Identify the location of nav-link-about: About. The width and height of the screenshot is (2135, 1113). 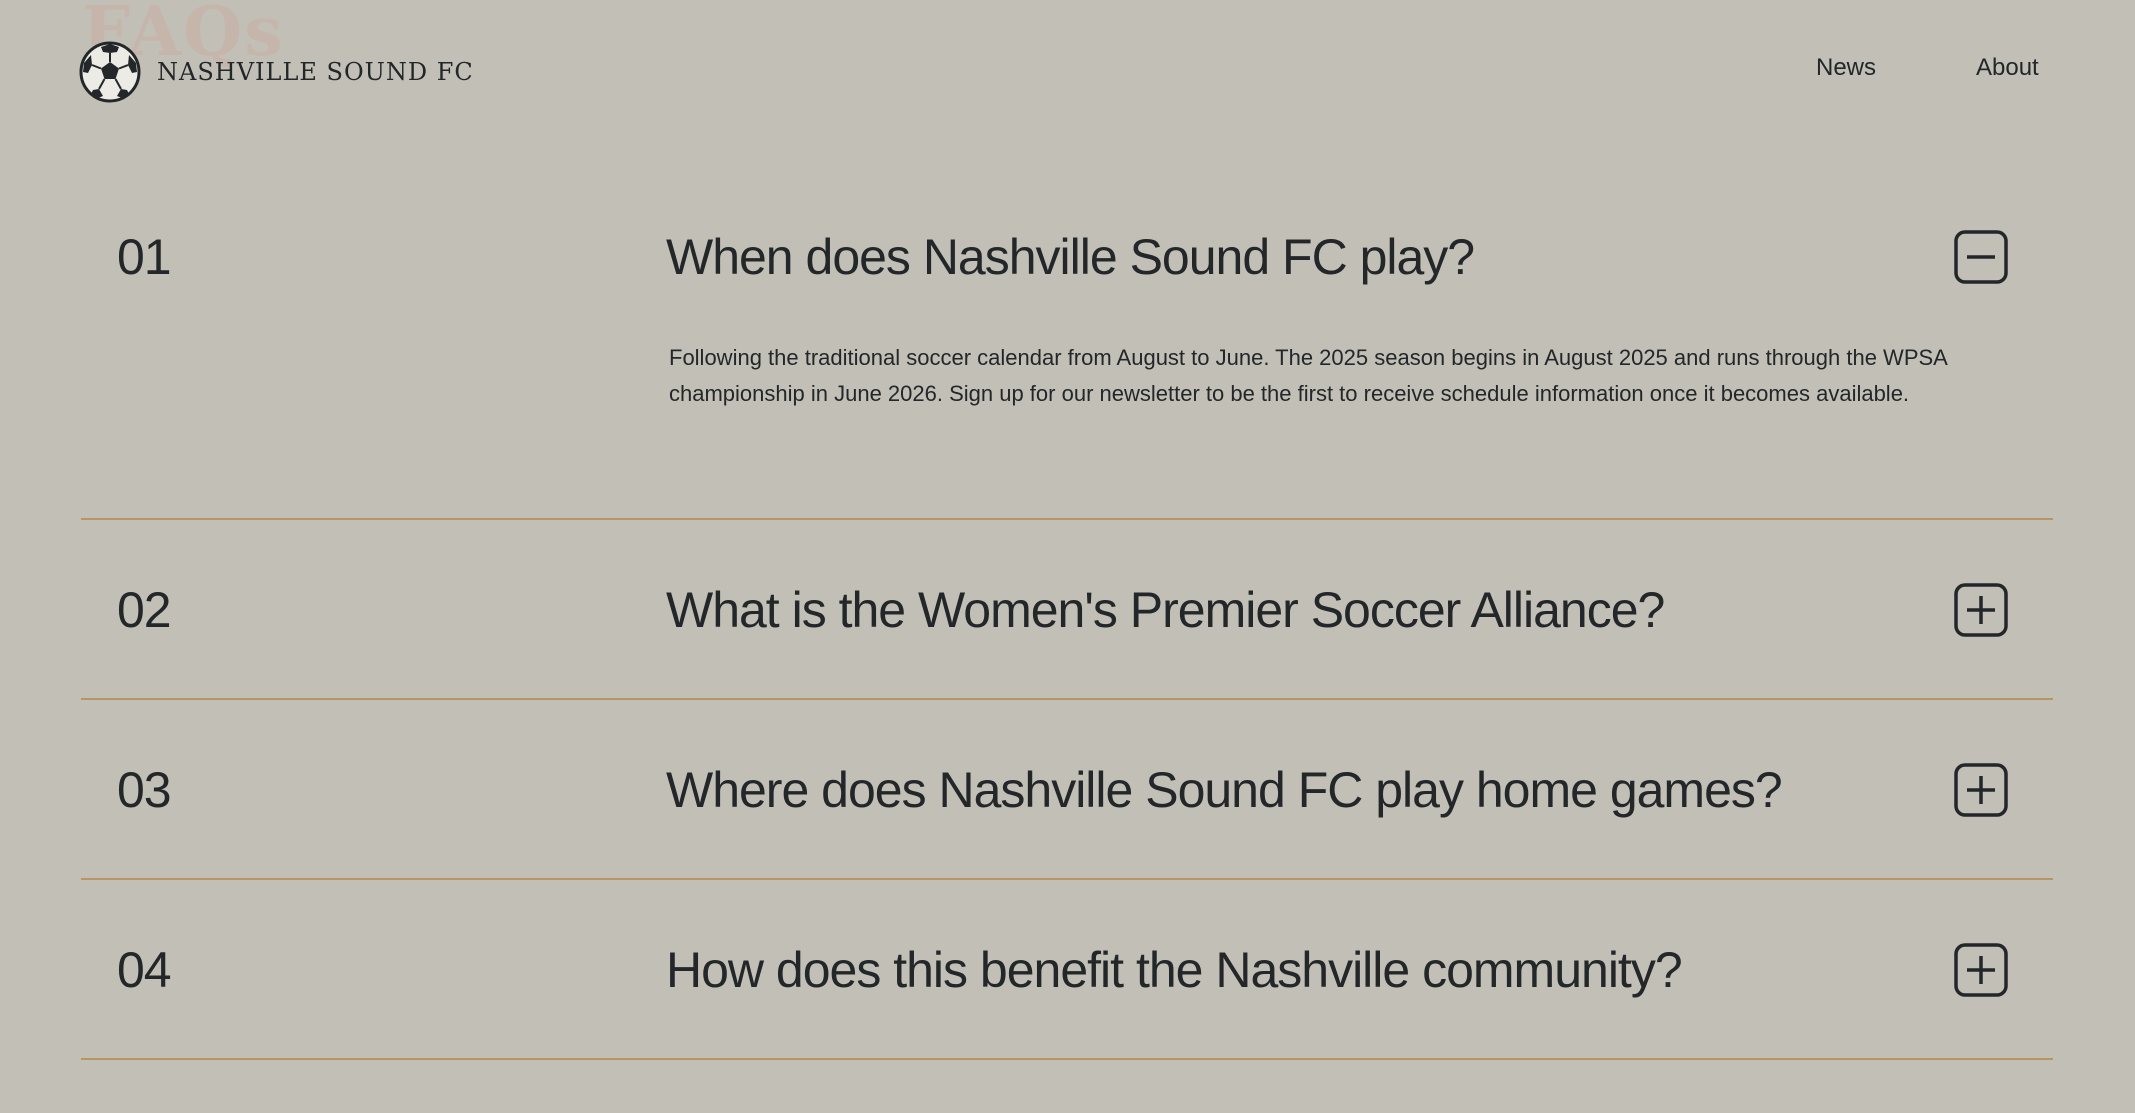
(2007, 68).